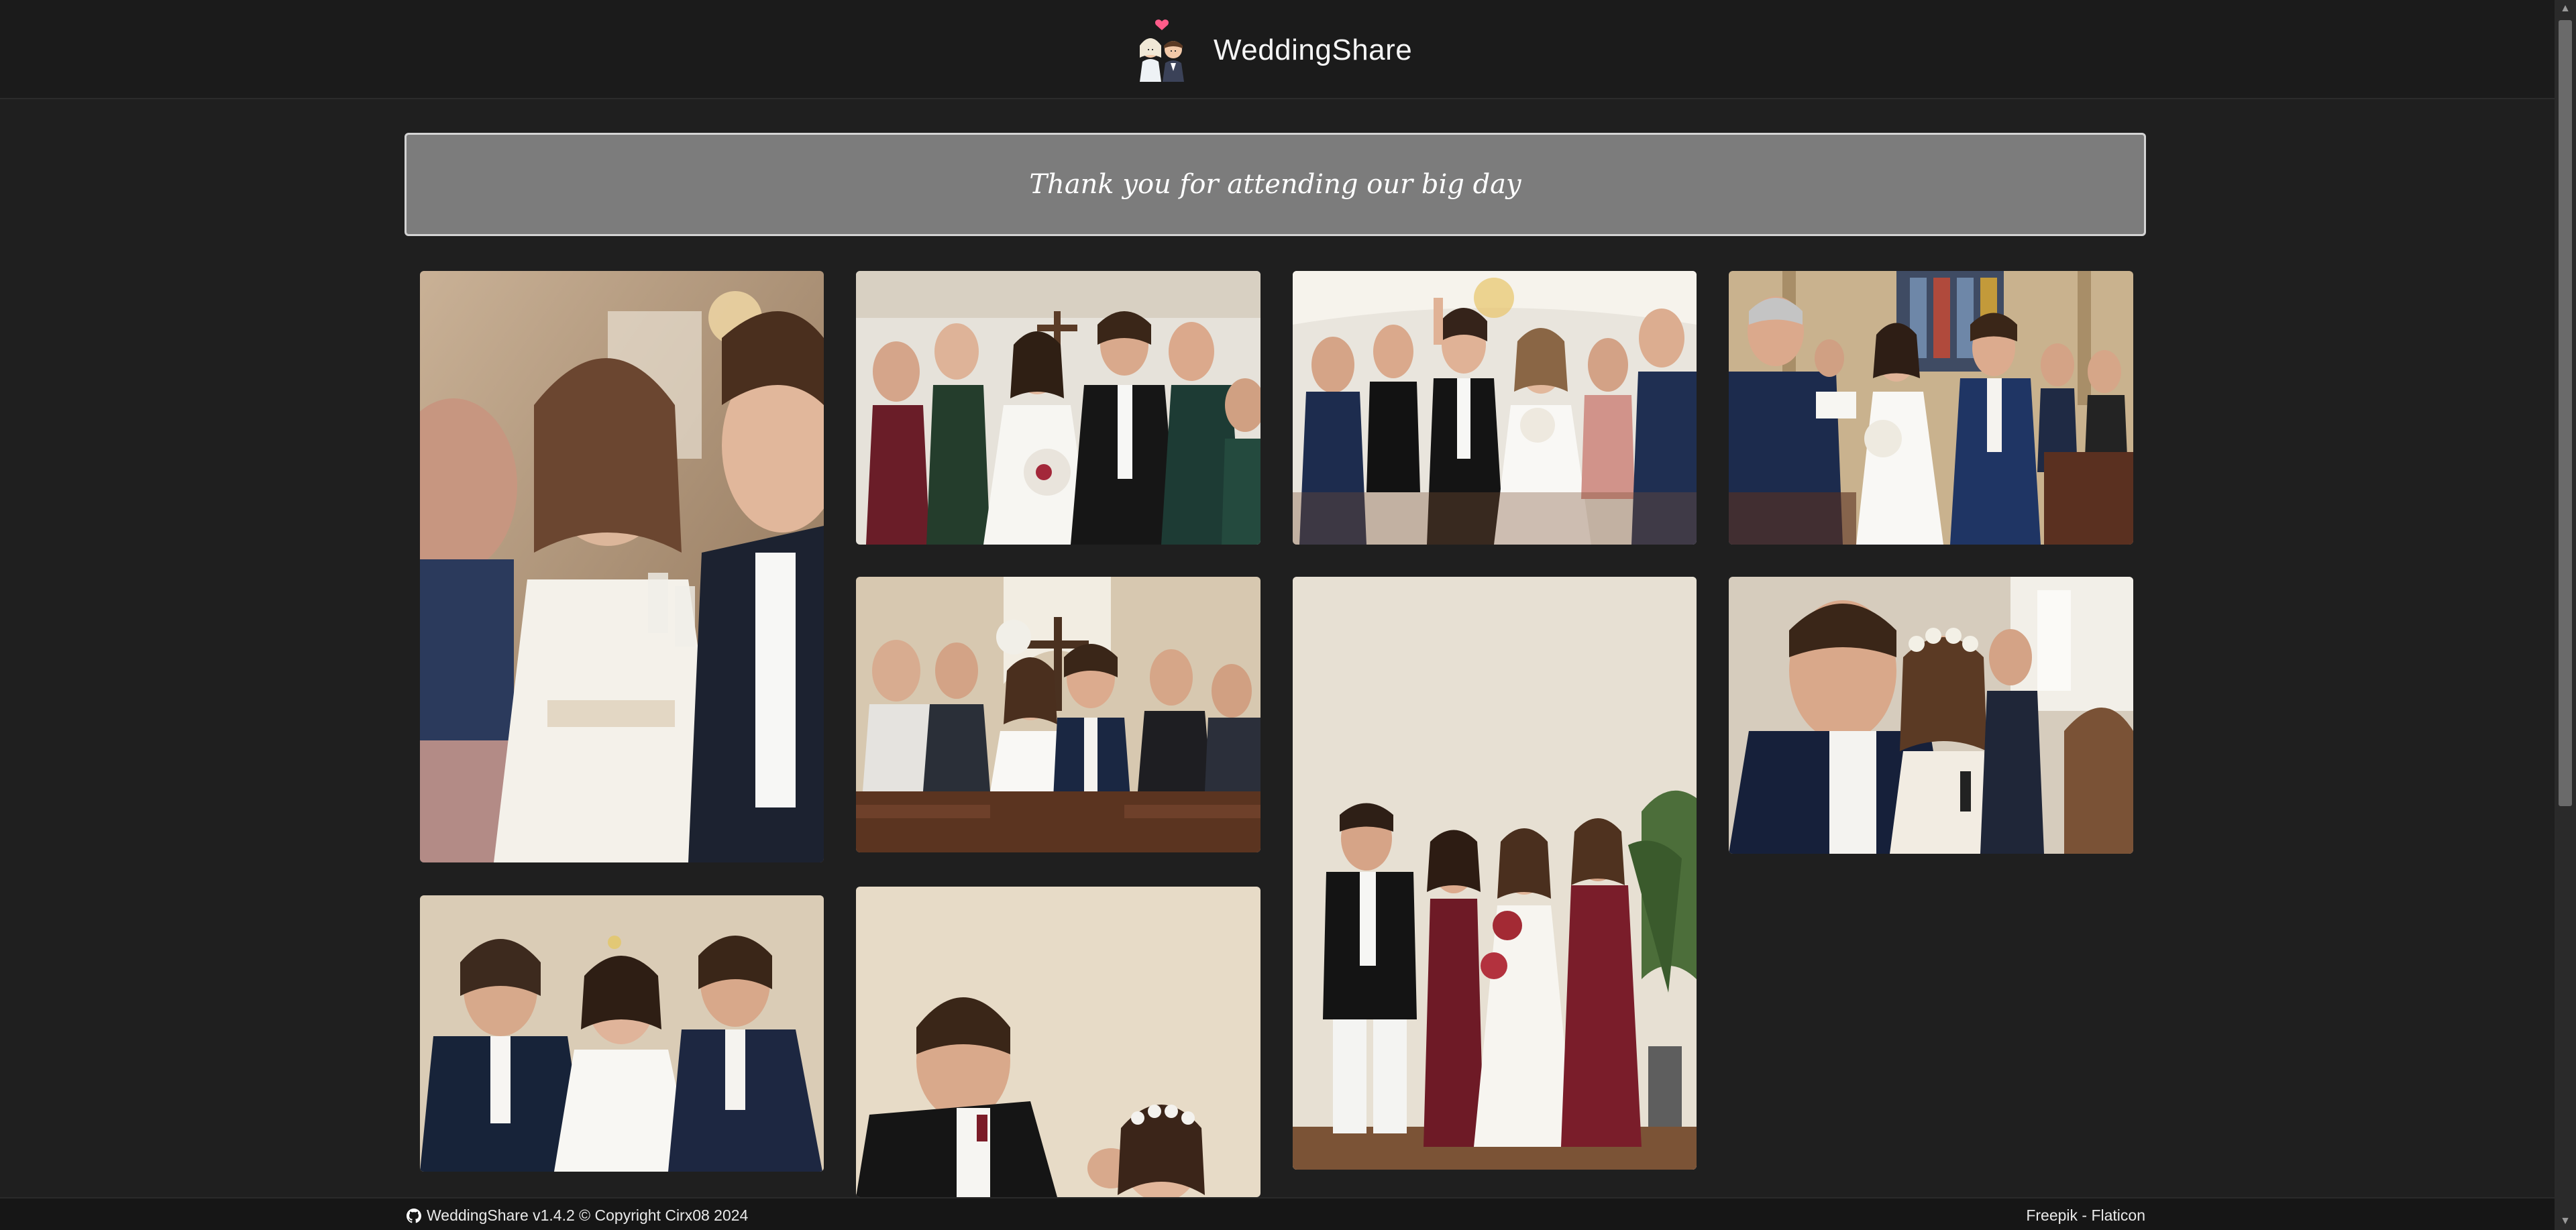 This screenshot has height=1230, width=2576. What do you see at coordinates (1162, 50) in the screenshot?
I see `bride-groom-heart-icon` at bounding box center [1162, 50].